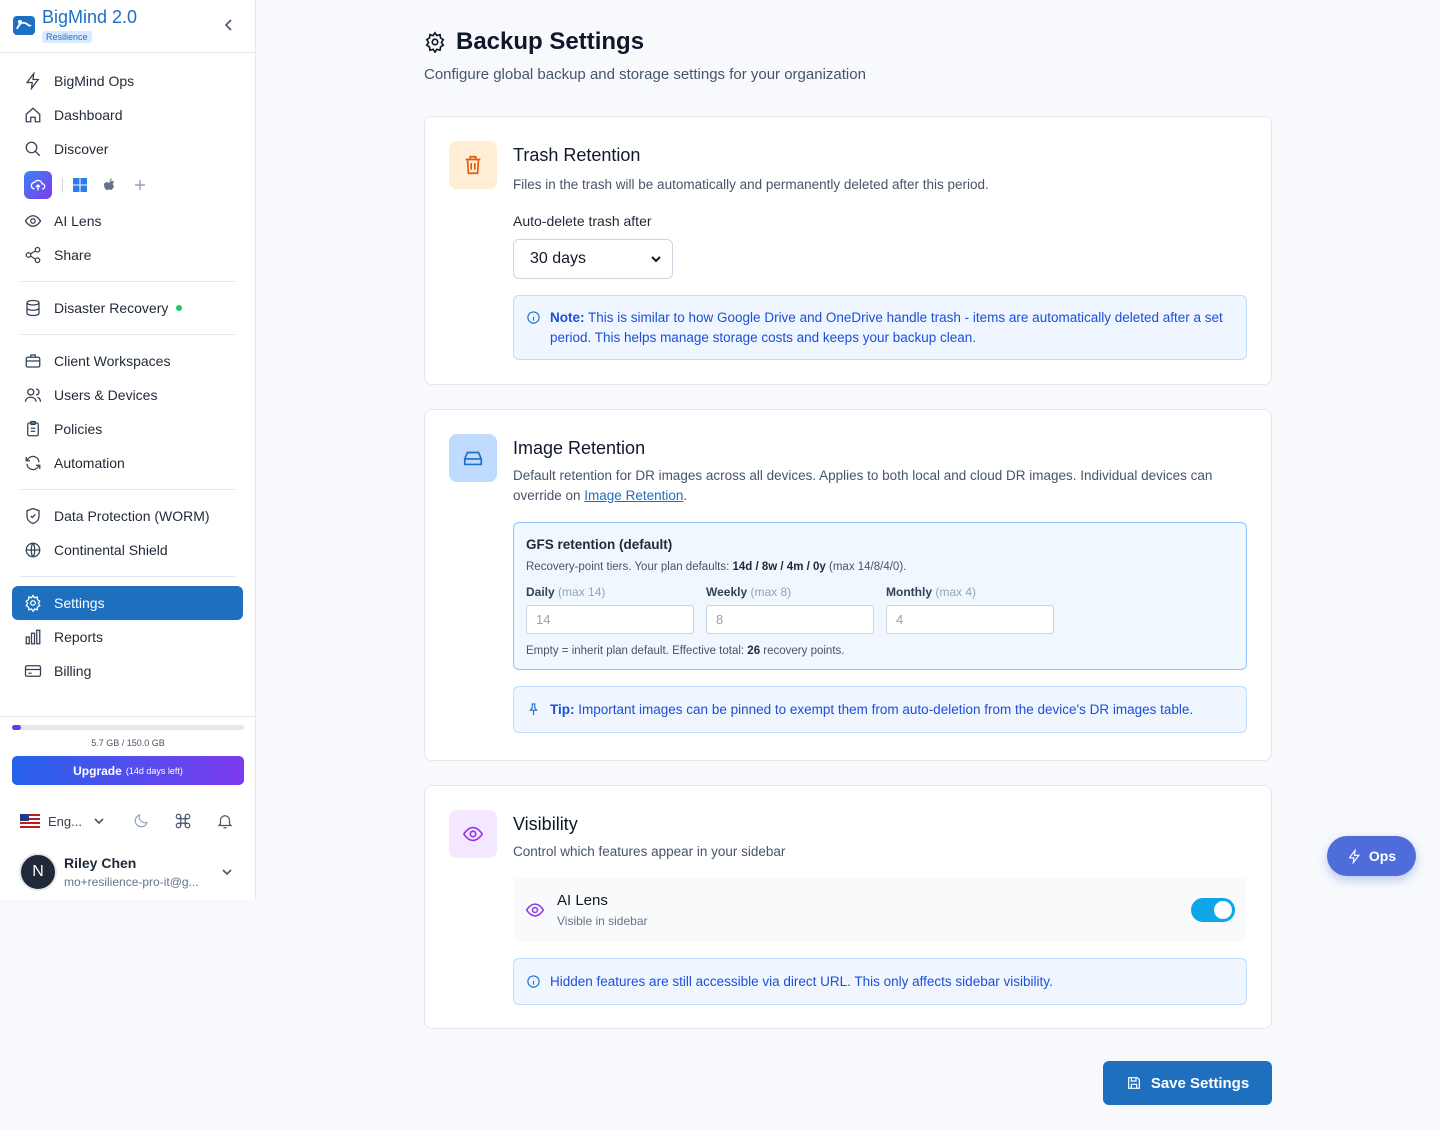  What do you see at coordinates (179, 308) in the screenshot?
I see `status-dot` at bounding box center [179, 308].